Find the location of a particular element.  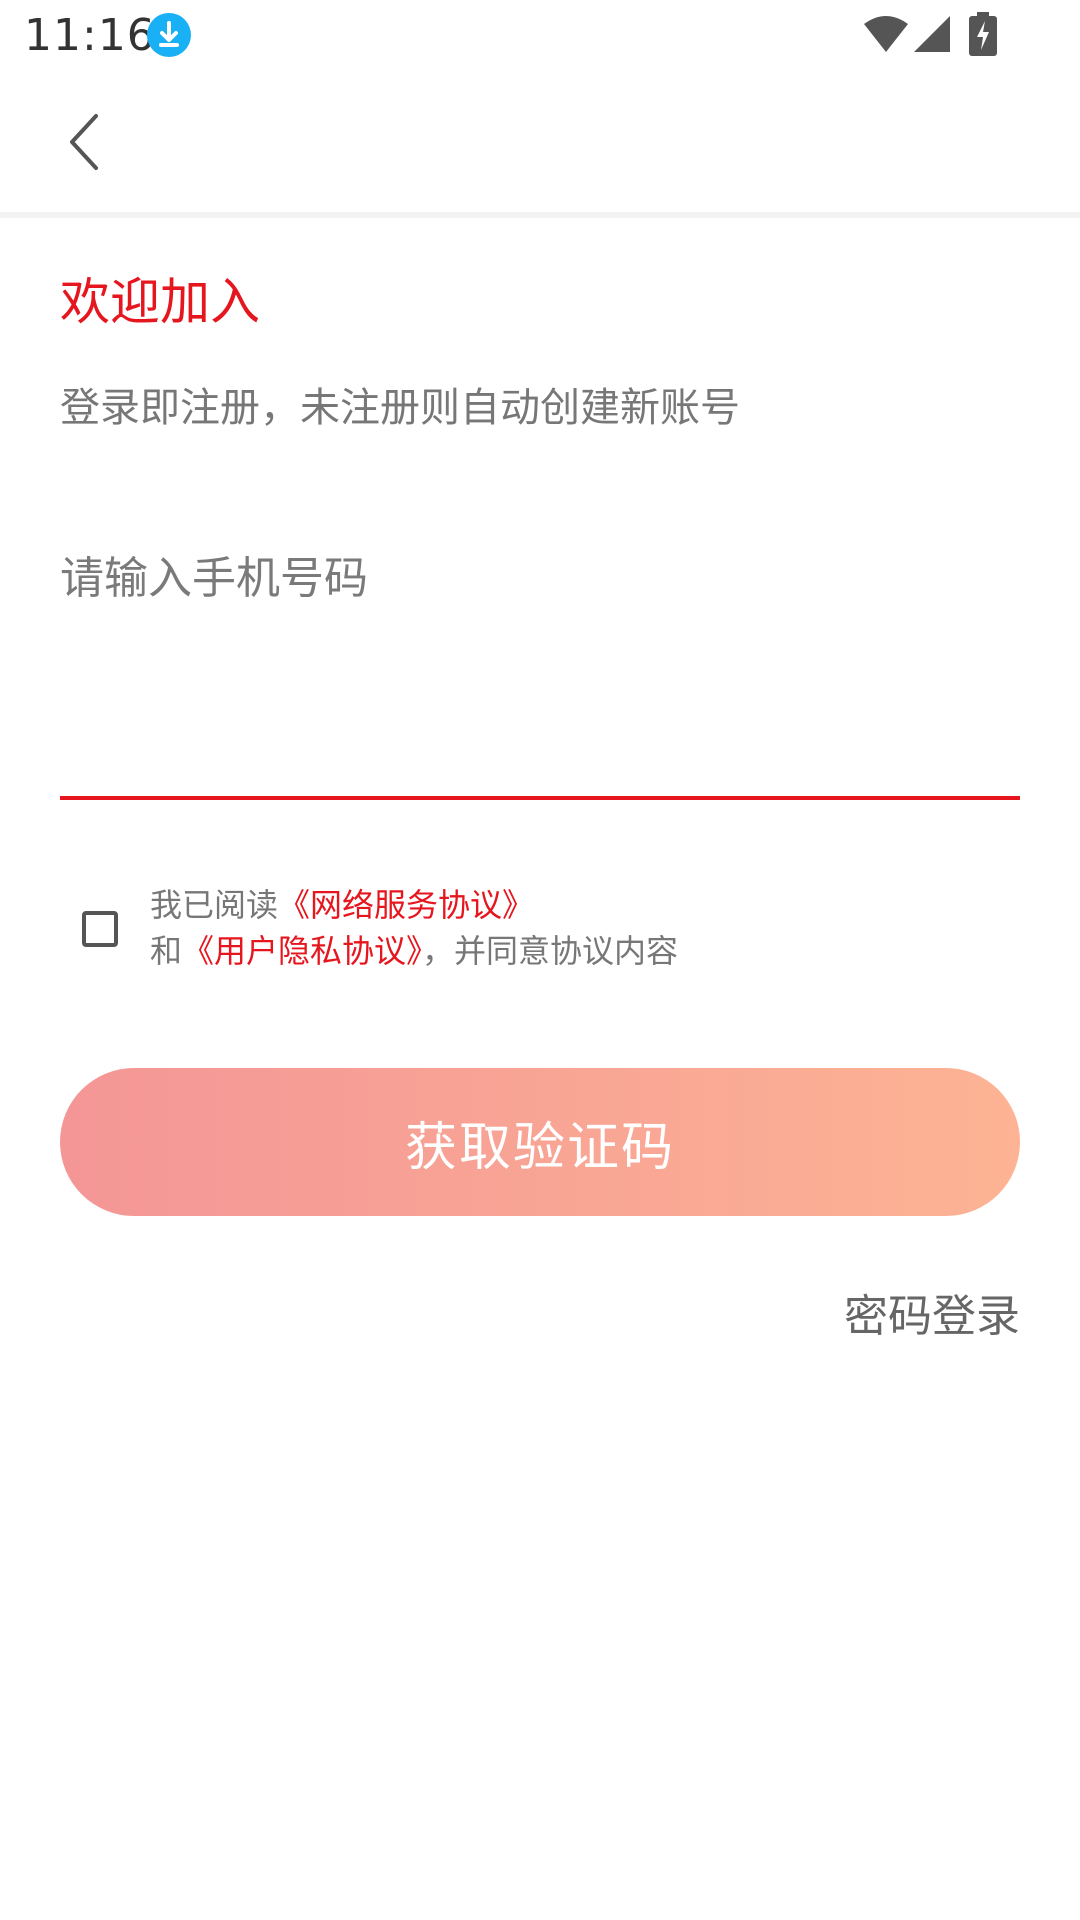

battery-charging-icon is located at coordinates (983, 34).